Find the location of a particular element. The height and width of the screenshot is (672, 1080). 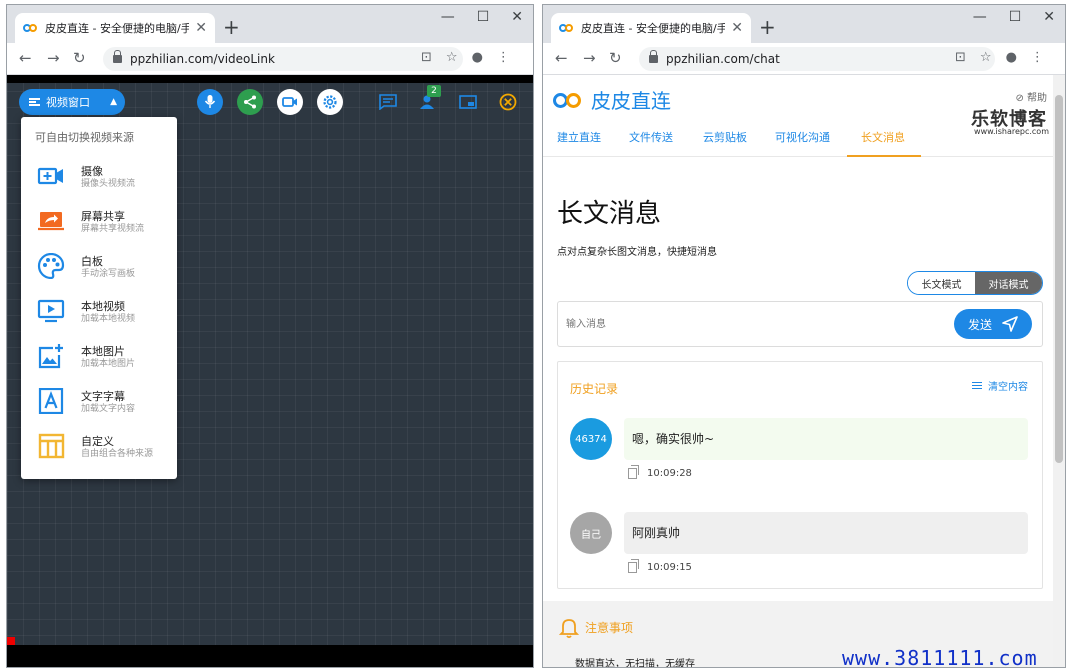

participant-count-badge: 2 is located at coordinates (434, 91).